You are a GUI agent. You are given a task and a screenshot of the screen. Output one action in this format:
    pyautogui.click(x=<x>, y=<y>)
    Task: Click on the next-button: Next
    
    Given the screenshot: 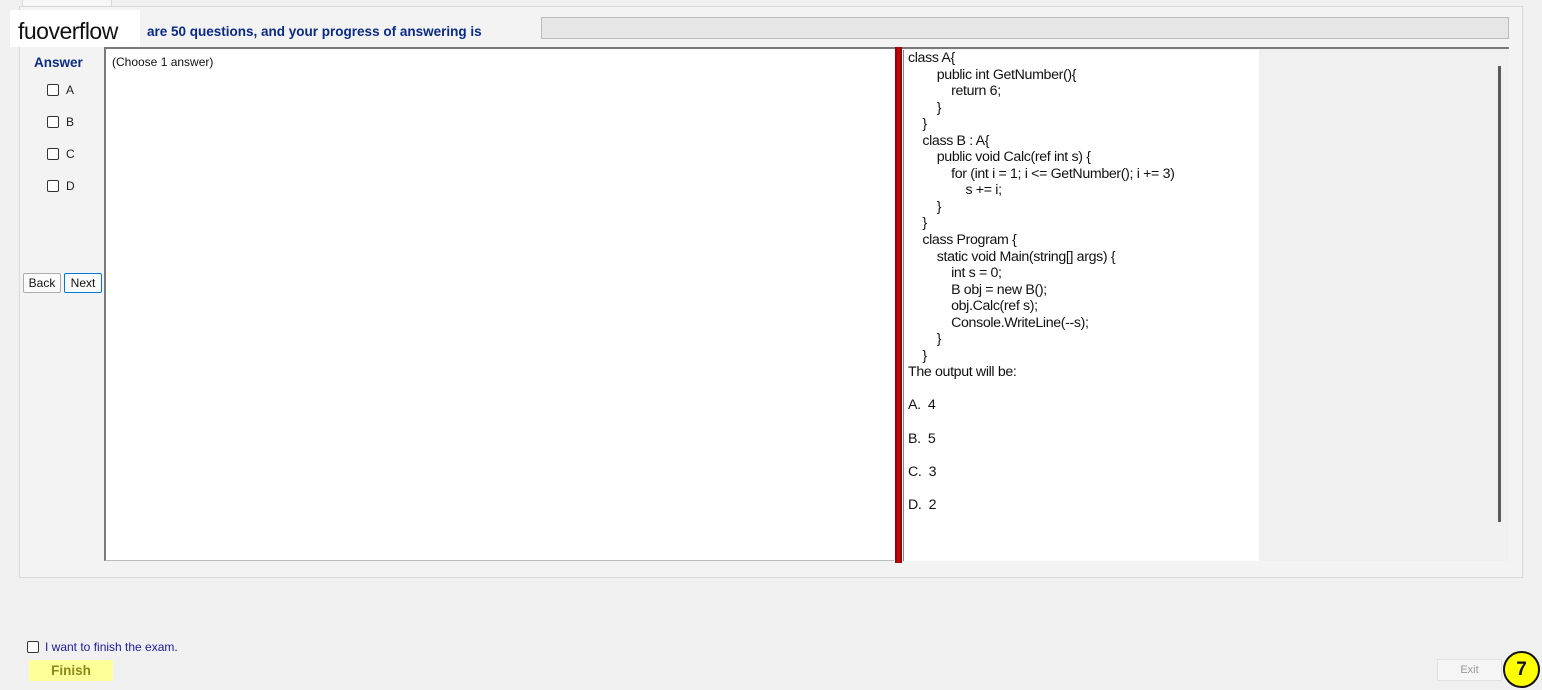 What is the action you would take?
    pyautogui.click(x=83, y=283)
    